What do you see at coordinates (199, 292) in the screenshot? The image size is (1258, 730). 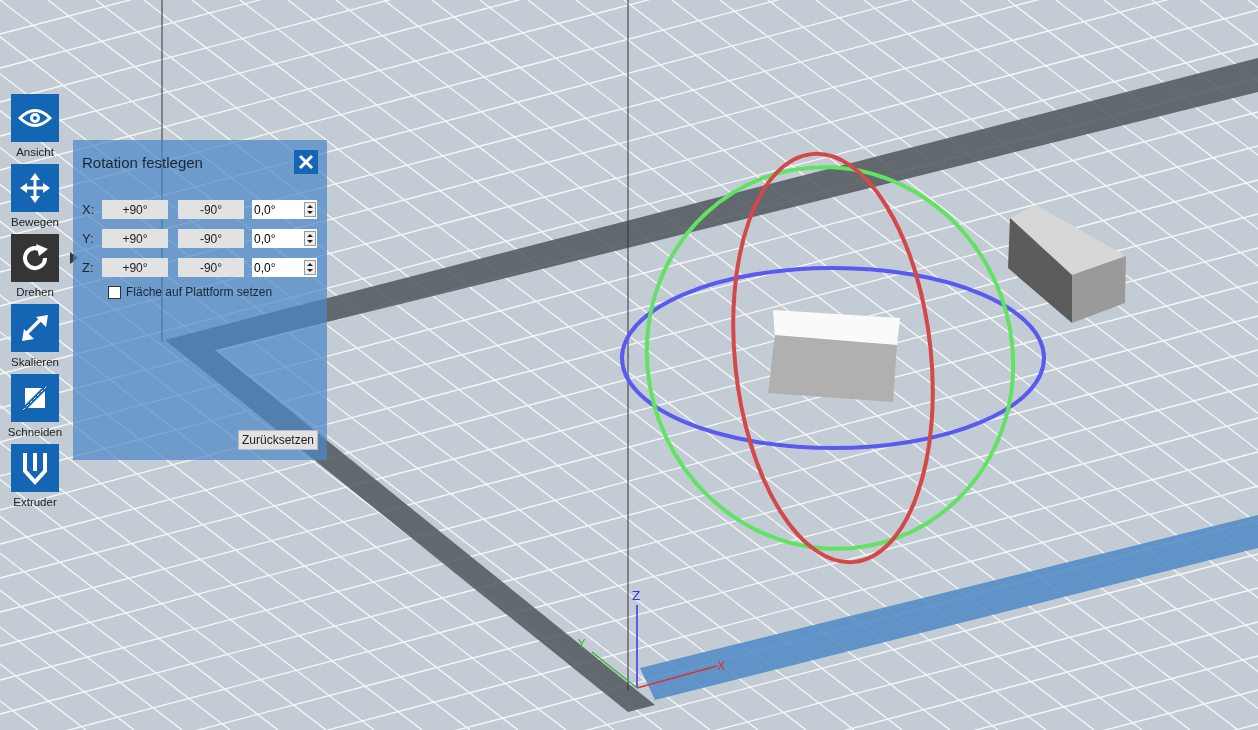 I see `checkbox-label: Fläche auf Plattform setzen` at bounding box center [199, 292].